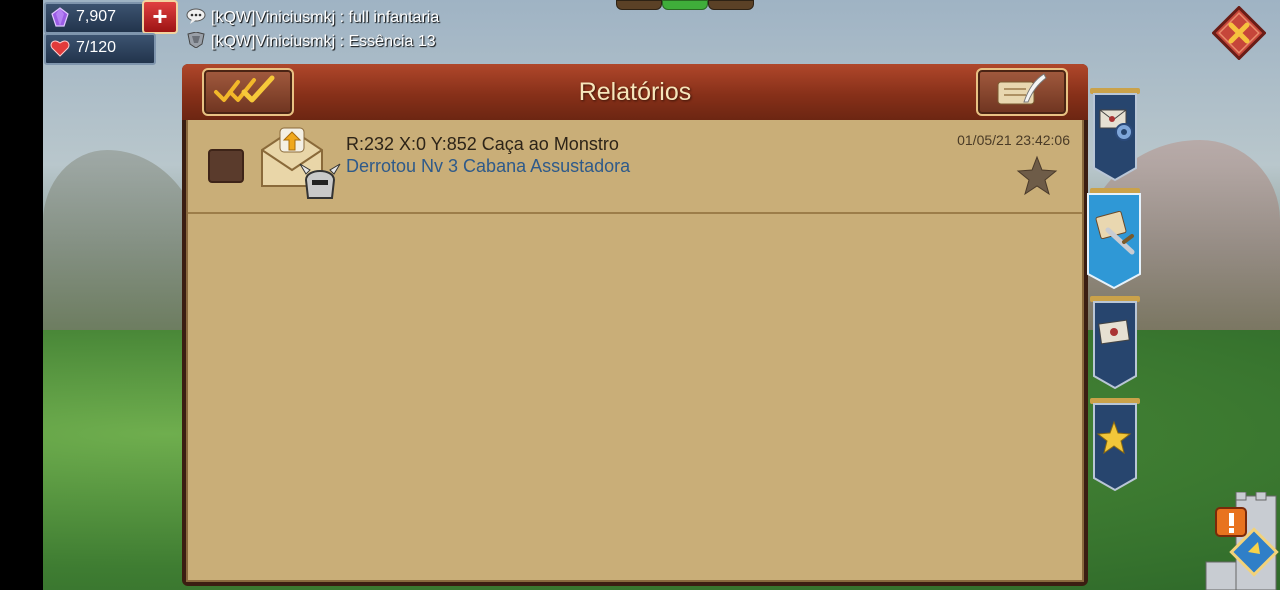  I want to click on stamina-count: 7/120, so click(96, 47).